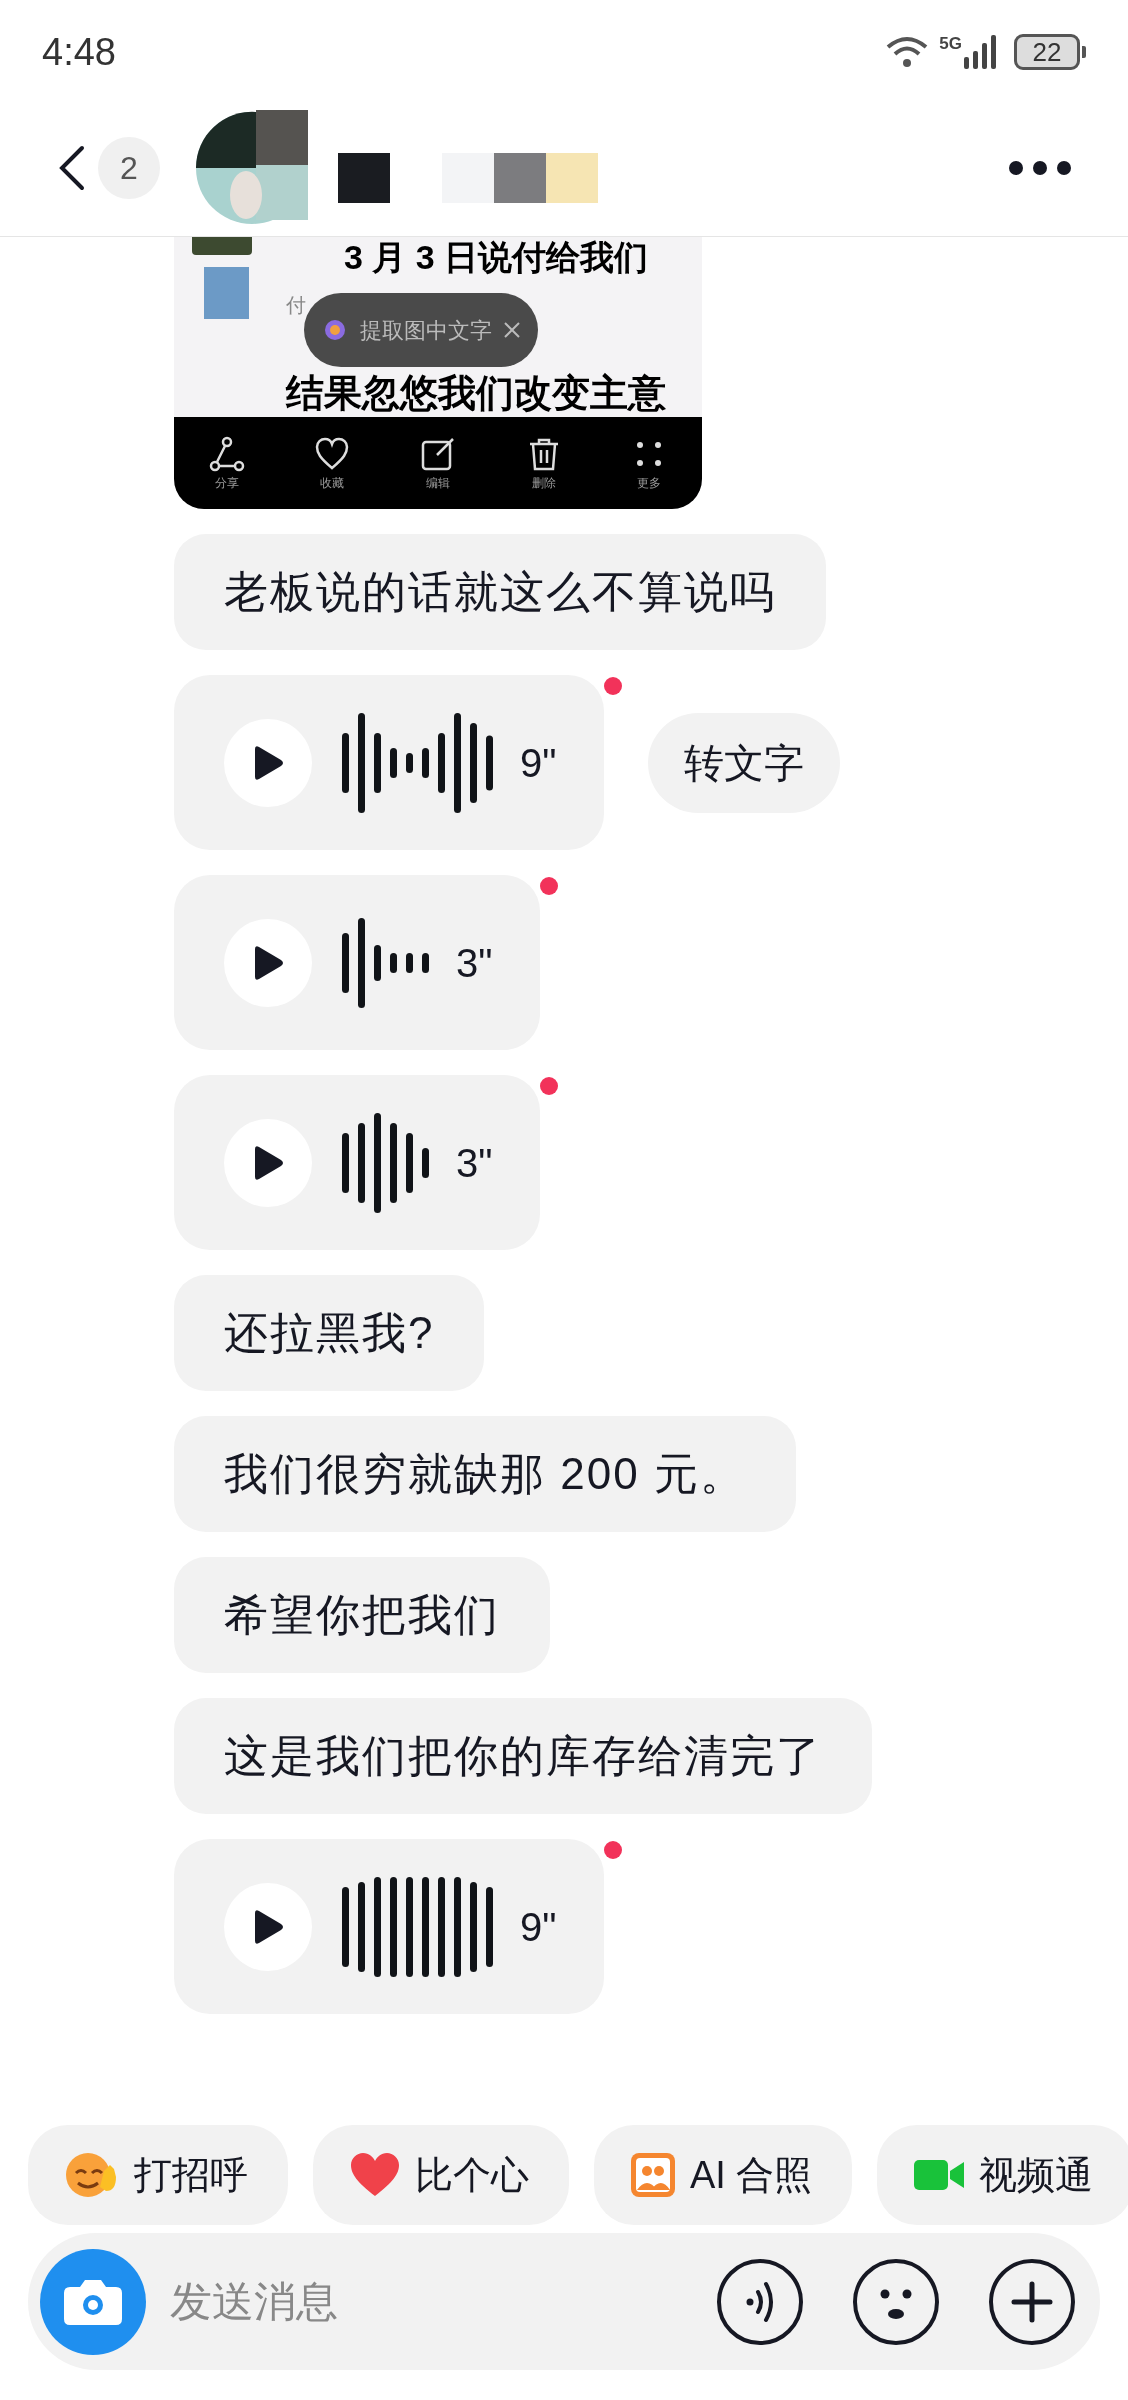 This screenshot has height=2400, width=1128. What do you see at coordinates (443, 2301) in the screenshot?
I see `message-input: 发送消息` at bounding box center [443, 2301].